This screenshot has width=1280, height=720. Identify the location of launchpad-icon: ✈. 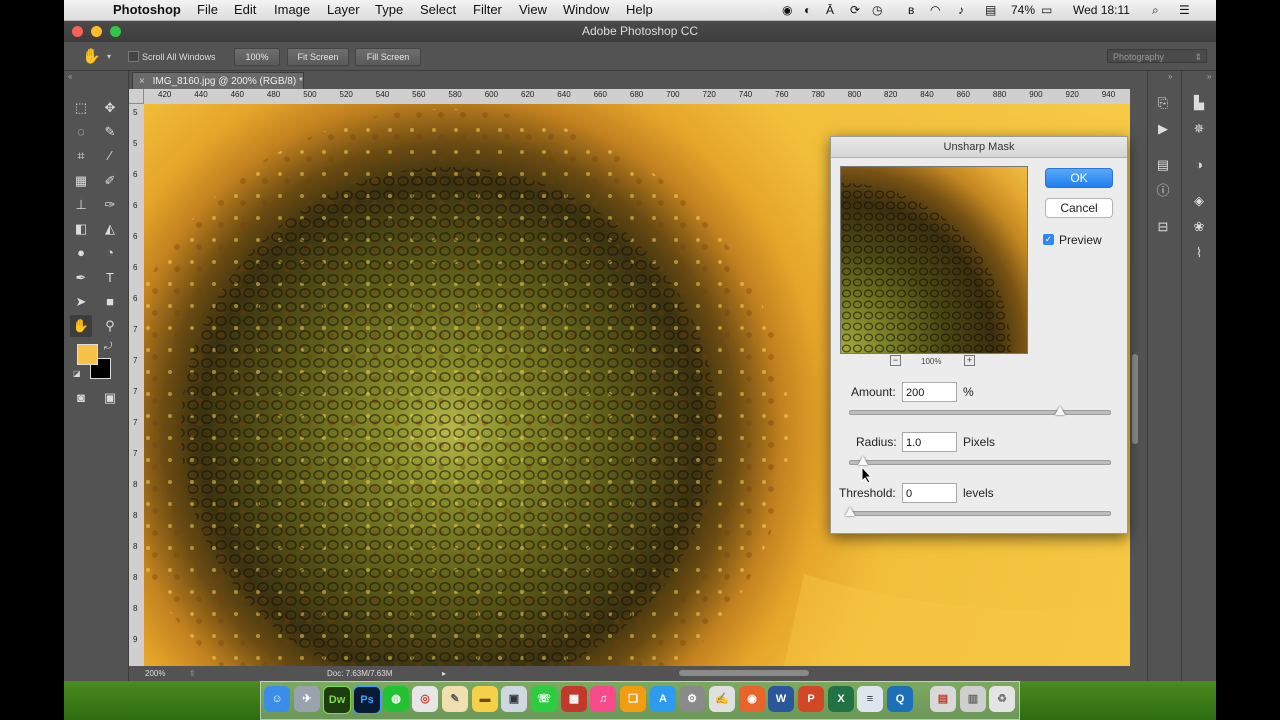
(307, 699).